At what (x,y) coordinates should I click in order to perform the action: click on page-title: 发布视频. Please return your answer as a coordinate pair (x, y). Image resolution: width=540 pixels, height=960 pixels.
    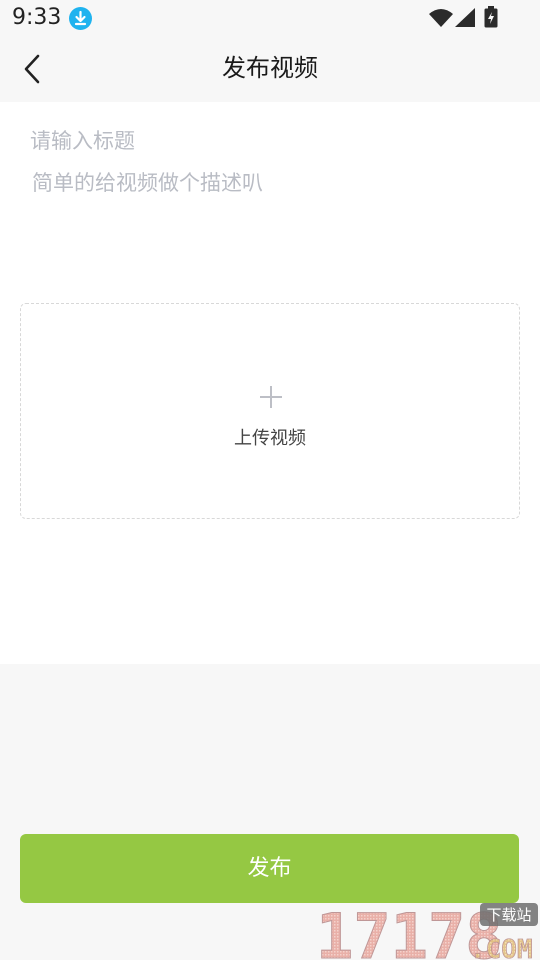
    Looking at the image, I should click on (270, 68).